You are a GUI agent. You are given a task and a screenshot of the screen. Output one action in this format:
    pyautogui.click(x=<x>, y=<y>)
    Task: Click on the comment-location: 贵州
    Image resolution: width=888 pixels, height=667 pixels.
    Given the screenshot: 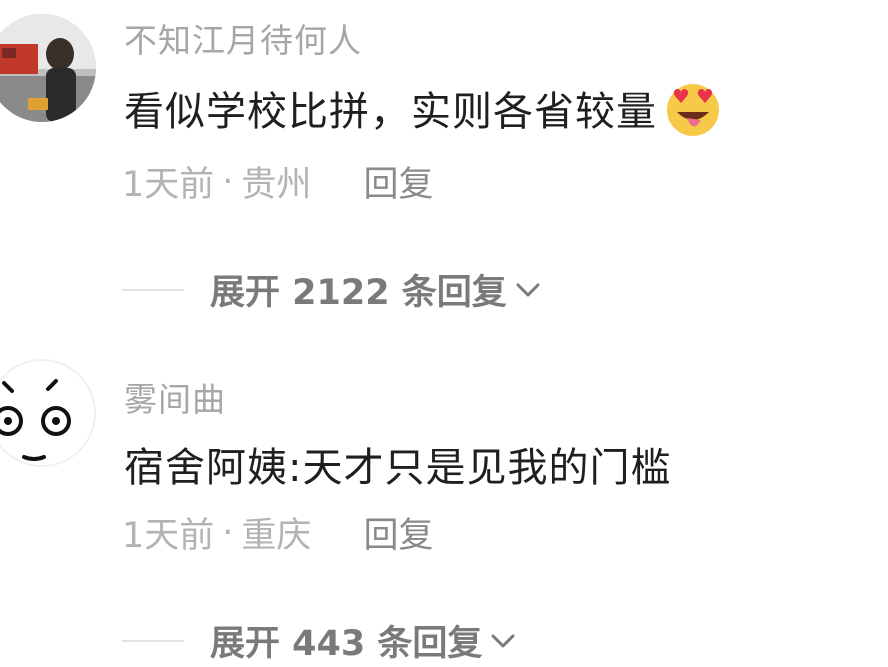 What is the action you would take?
    pyautogui.click(x=276, y=185)
    